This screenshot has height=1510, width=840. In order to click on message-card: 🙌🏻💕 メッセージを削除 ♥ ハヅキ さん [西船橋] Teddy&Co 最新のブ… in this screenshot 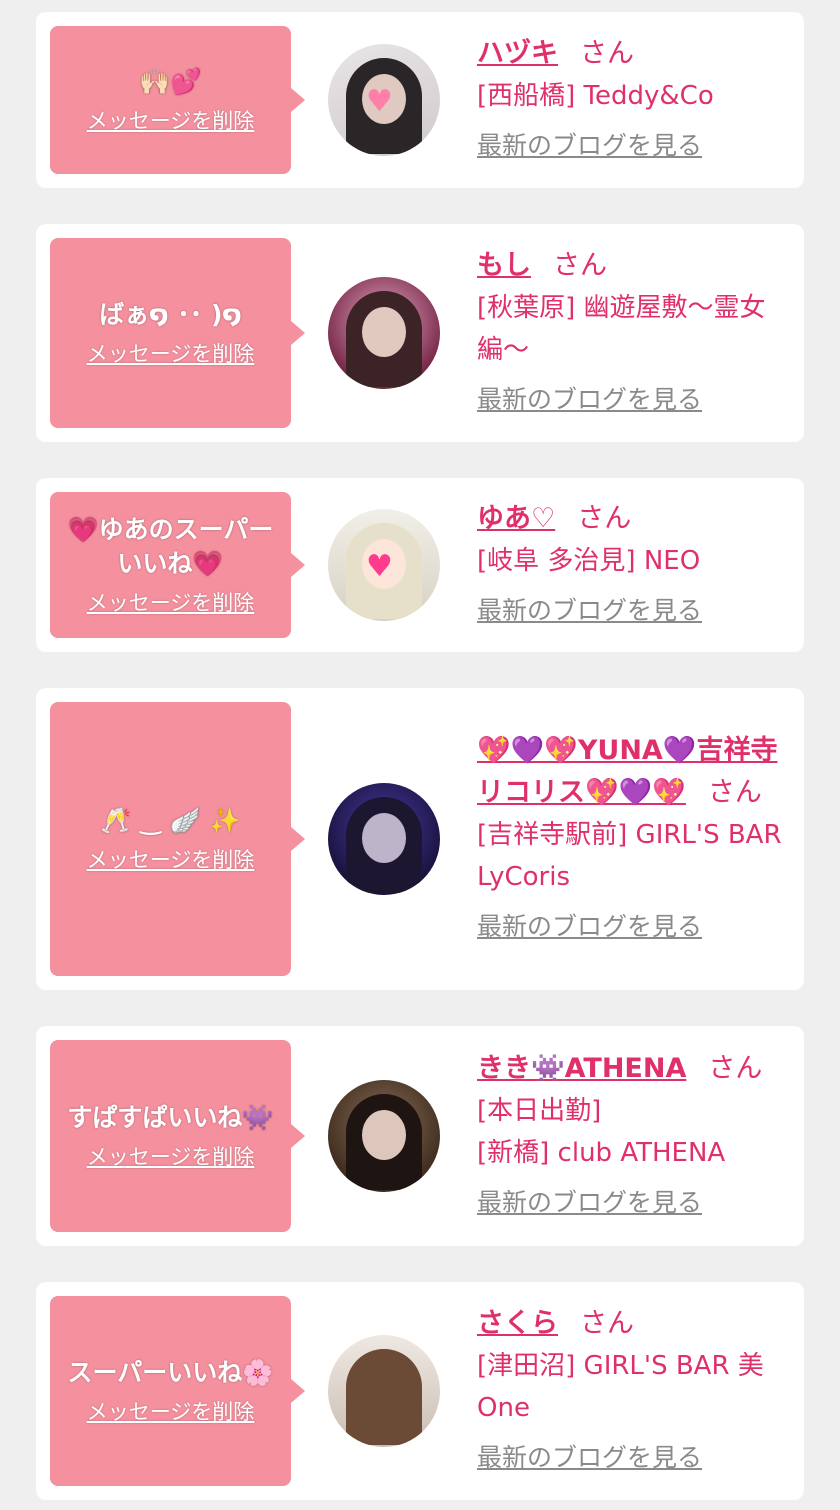, I will do `click(420, 100)`.